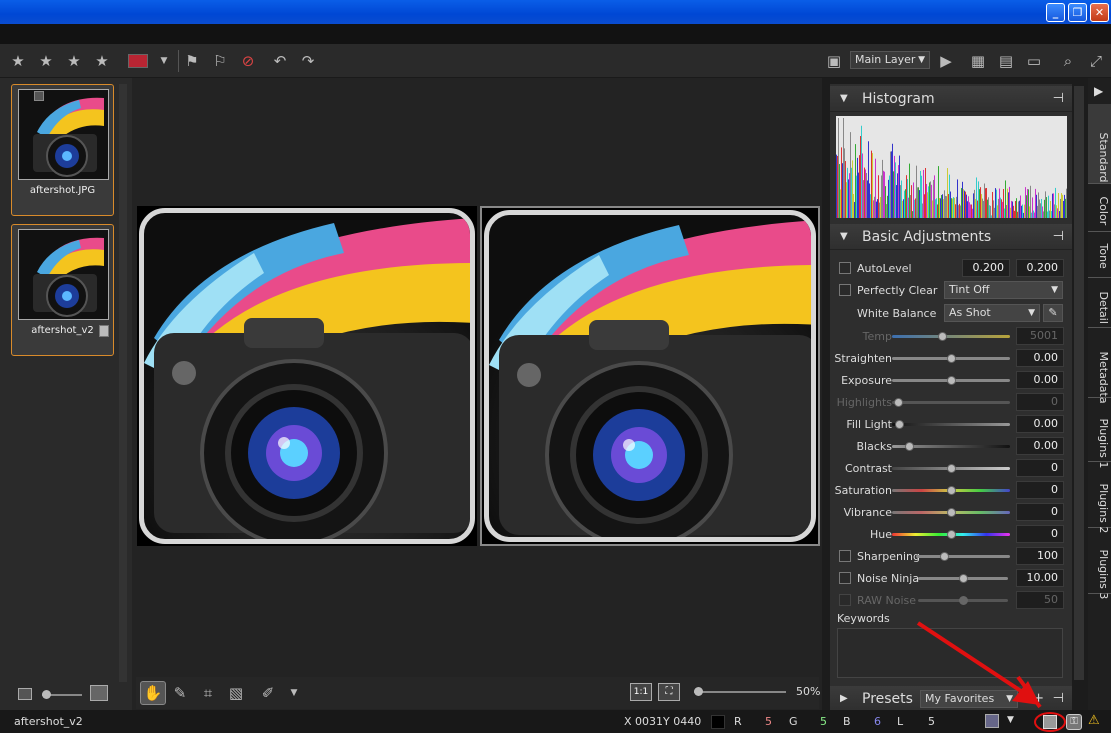 The image size is (1111, 733). I want to click on tab-plugins-3: Plugins 3, so click(1099, 563).